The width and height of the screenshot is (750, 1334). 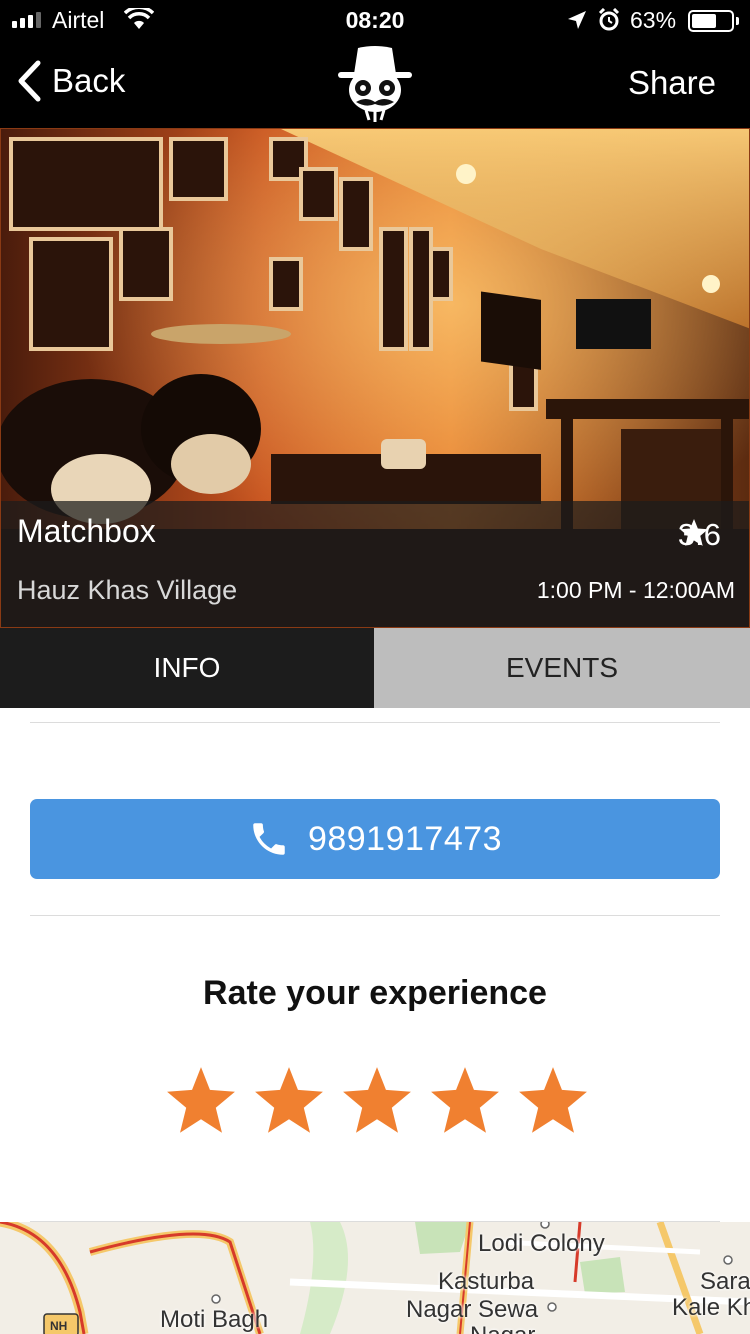 What do you see at coordinates (201, 1101) in the screenshot?
I see `rating-star-1-icon` at bounding box center [201, 1101].